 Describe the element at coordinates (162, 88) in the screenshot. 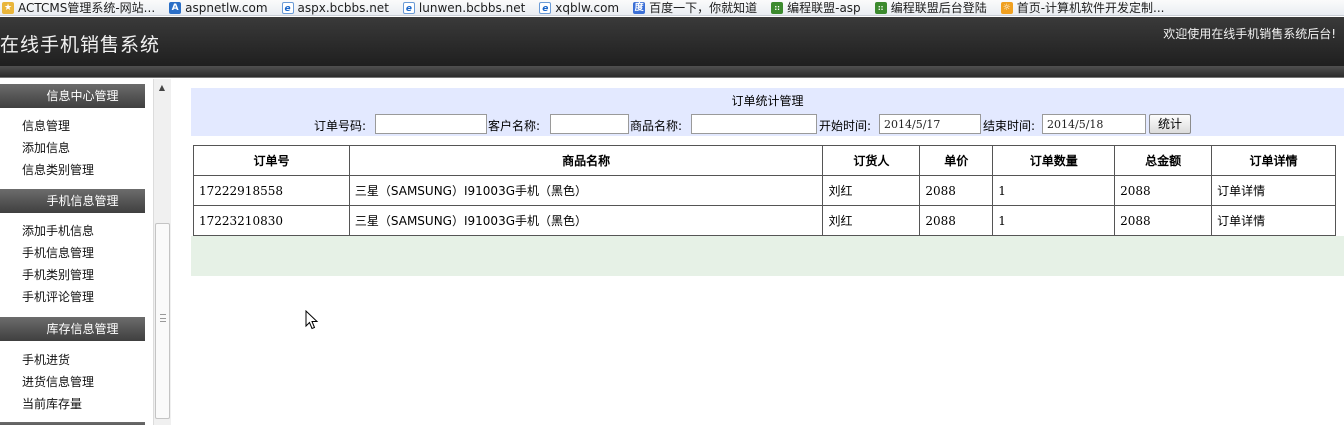

I see `scroll-up-arrow-icon: ▲` at that location.